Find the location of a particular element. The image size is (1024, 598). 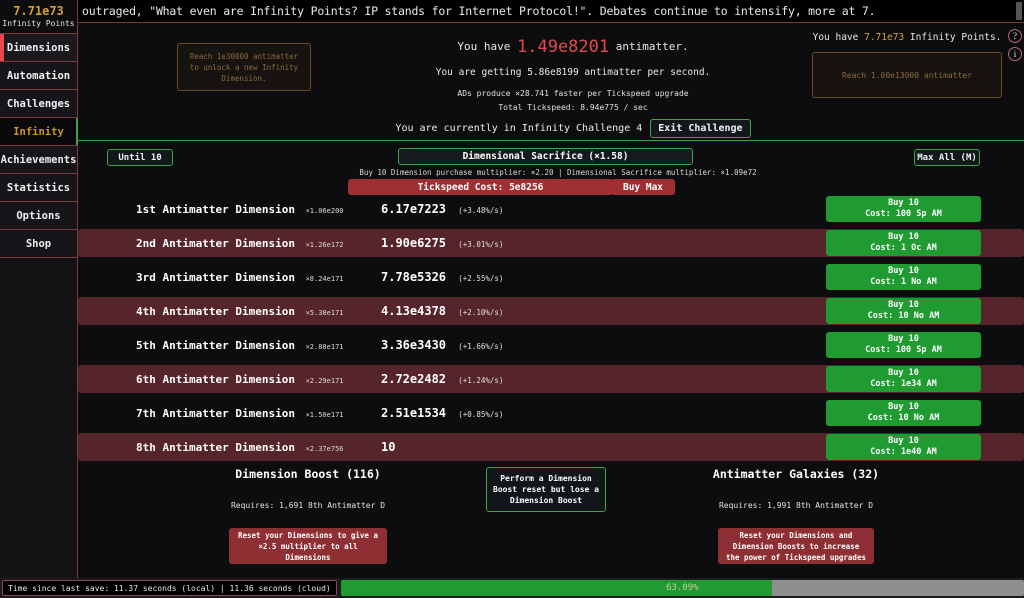

dimension-rate: (+3.01%/s) is located at coordinates (481, 244).